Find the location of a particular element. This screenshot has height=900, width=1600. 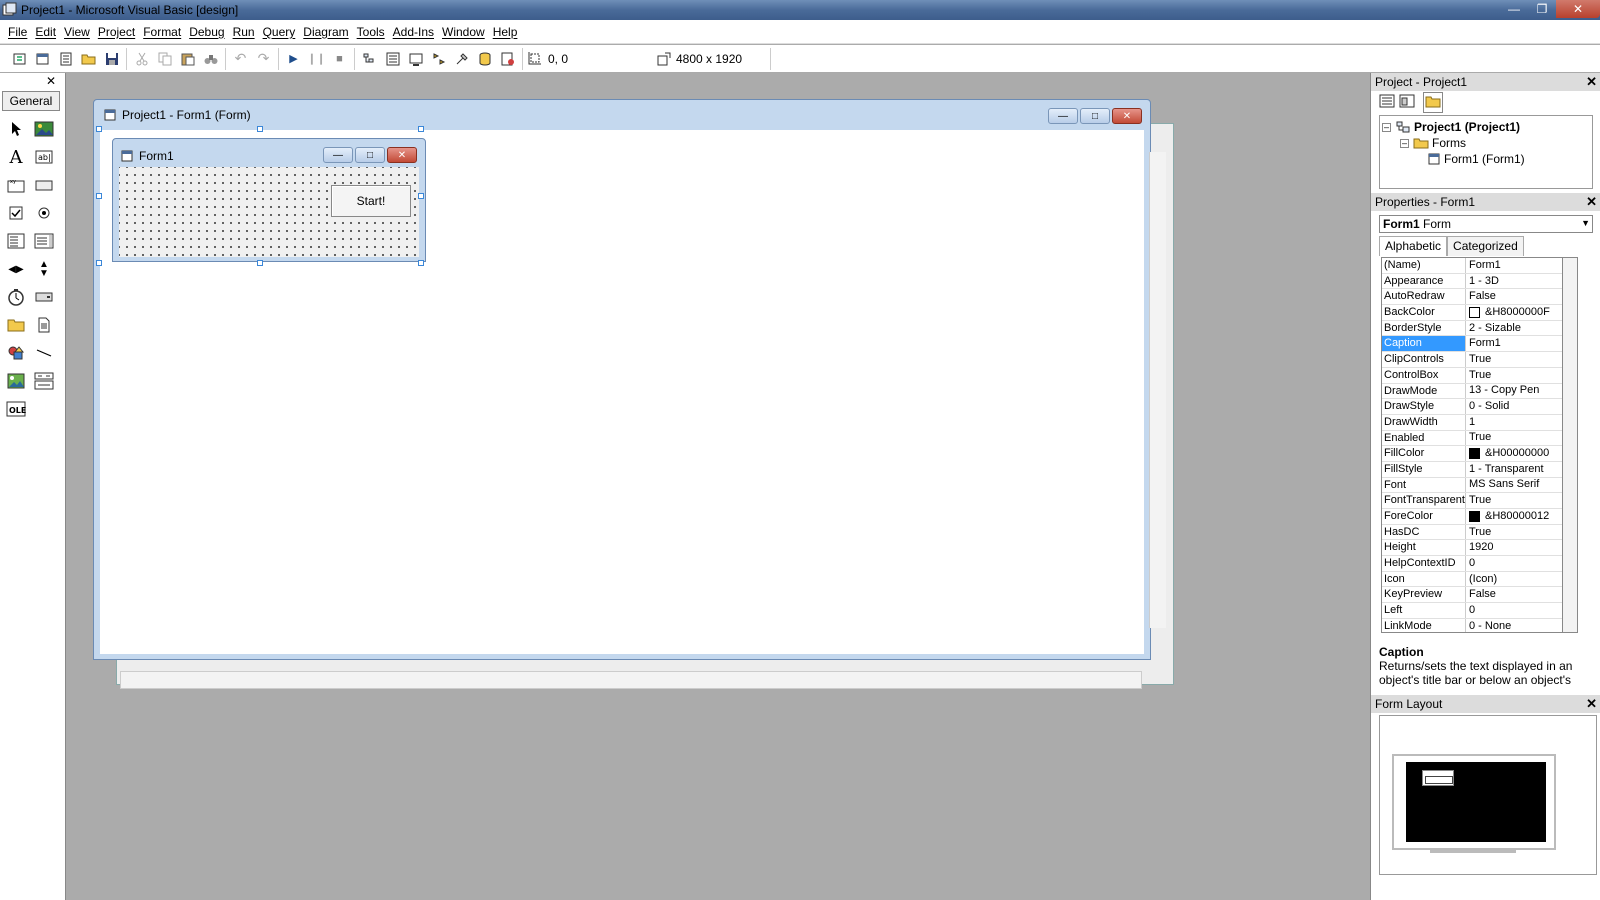

property-value: 0 is located at coordinates (1514, 563).